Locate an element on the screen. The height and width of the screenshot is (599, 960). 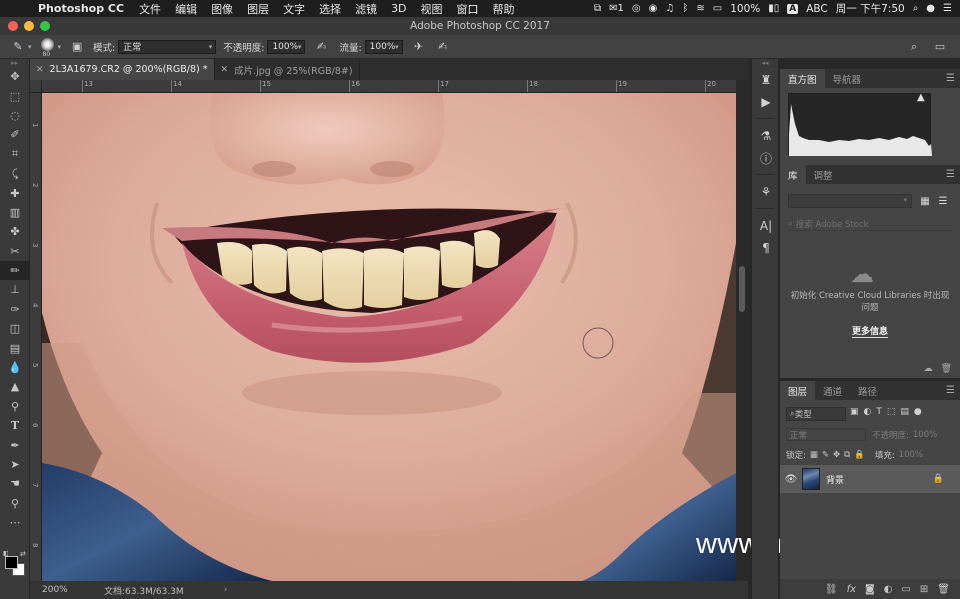
lock-pixels-icon: ✎ is located at coordinates (825, 455).